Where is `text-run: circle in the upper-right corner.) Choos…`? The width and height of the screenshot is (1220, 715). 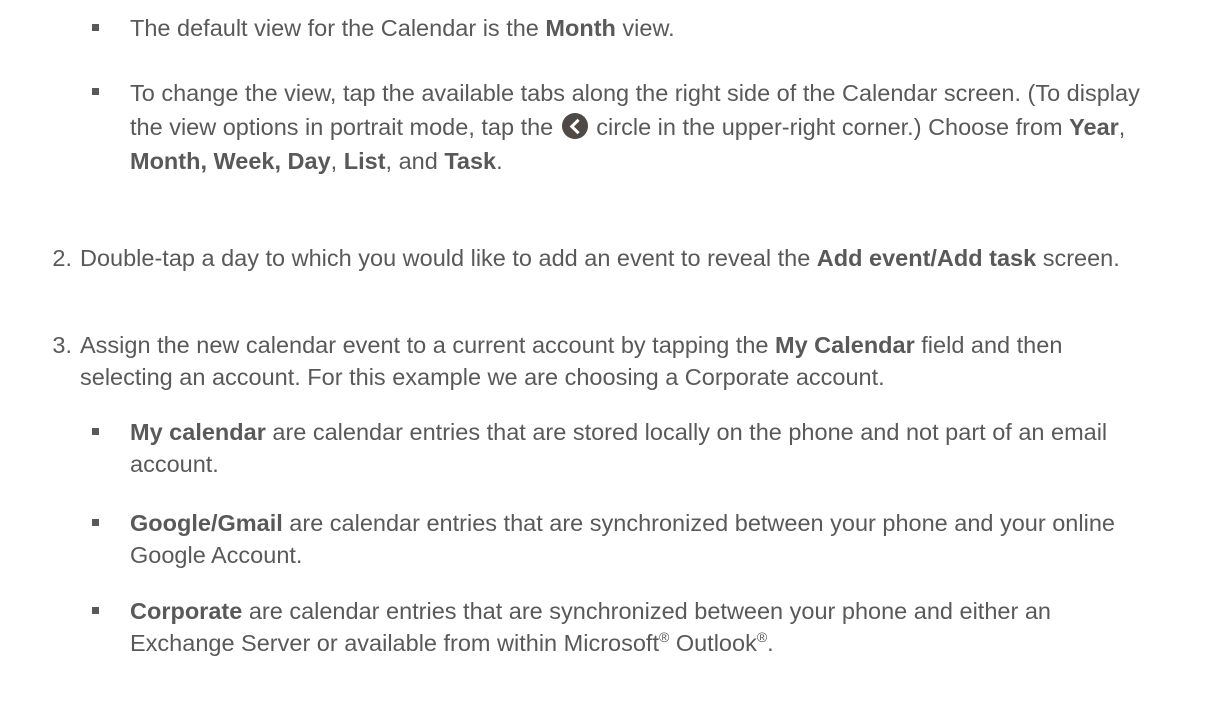 text-run: circle in the upper-right corner.) Choos… is located at coordinates (829, 127).